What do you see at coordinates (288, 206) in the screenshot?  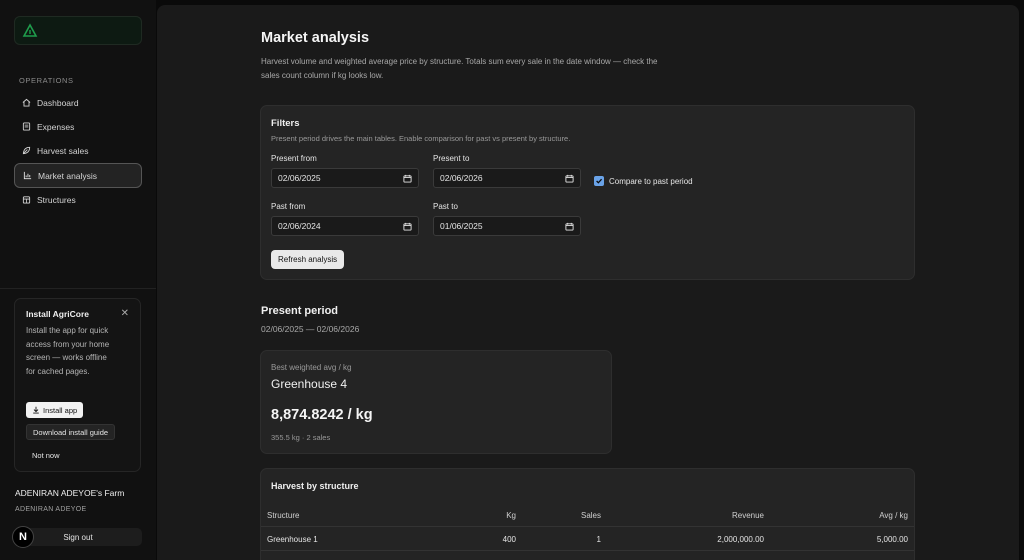 I see `past-from-label: Past from` at bounding box center [288, 206].